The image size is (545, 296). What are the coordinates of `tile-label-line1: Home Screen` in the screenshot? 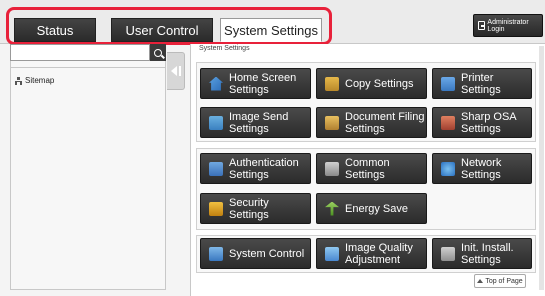 It's located at (263, 77).